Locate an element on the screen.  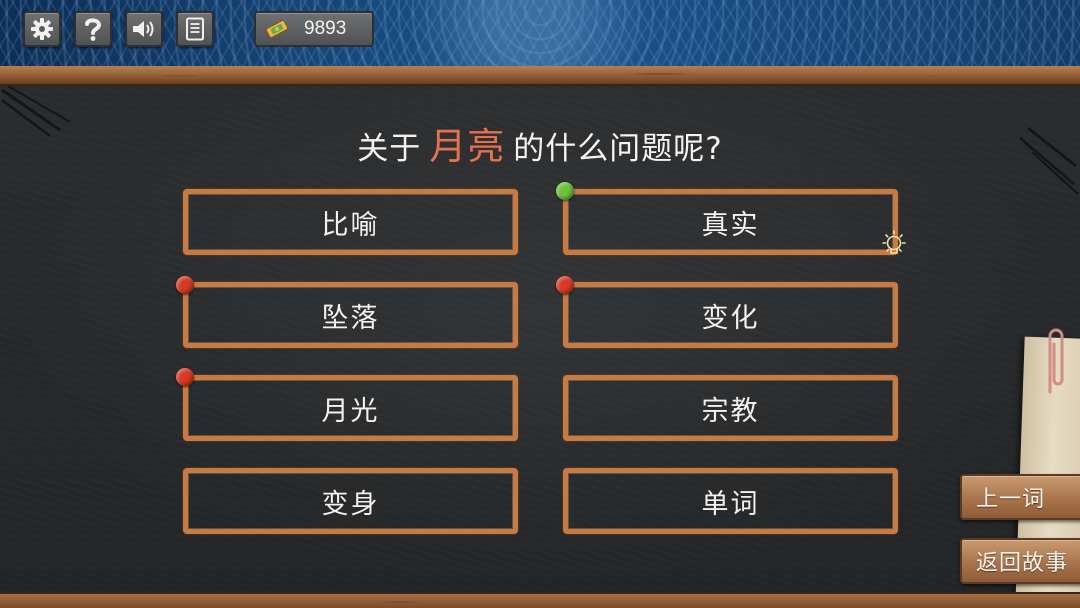
help-button is located at coordinates (93, 29).